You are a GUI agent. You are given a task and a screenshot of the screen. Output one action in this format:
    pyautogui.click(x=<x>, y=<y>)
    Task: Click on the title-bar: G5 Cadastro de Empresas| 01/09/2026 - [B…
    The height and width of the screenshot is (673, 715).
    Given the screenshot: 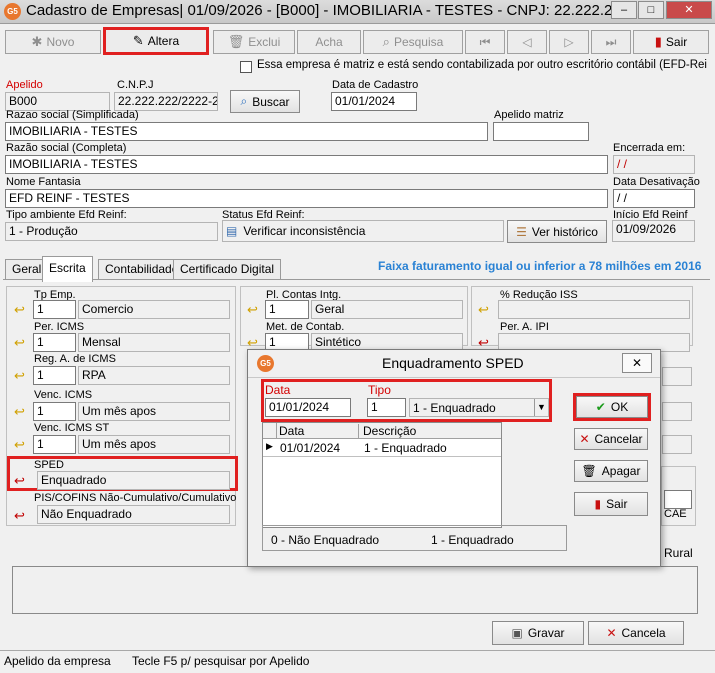 What is the action you would take?
    pyautogui.click(x=357, y=12)
    